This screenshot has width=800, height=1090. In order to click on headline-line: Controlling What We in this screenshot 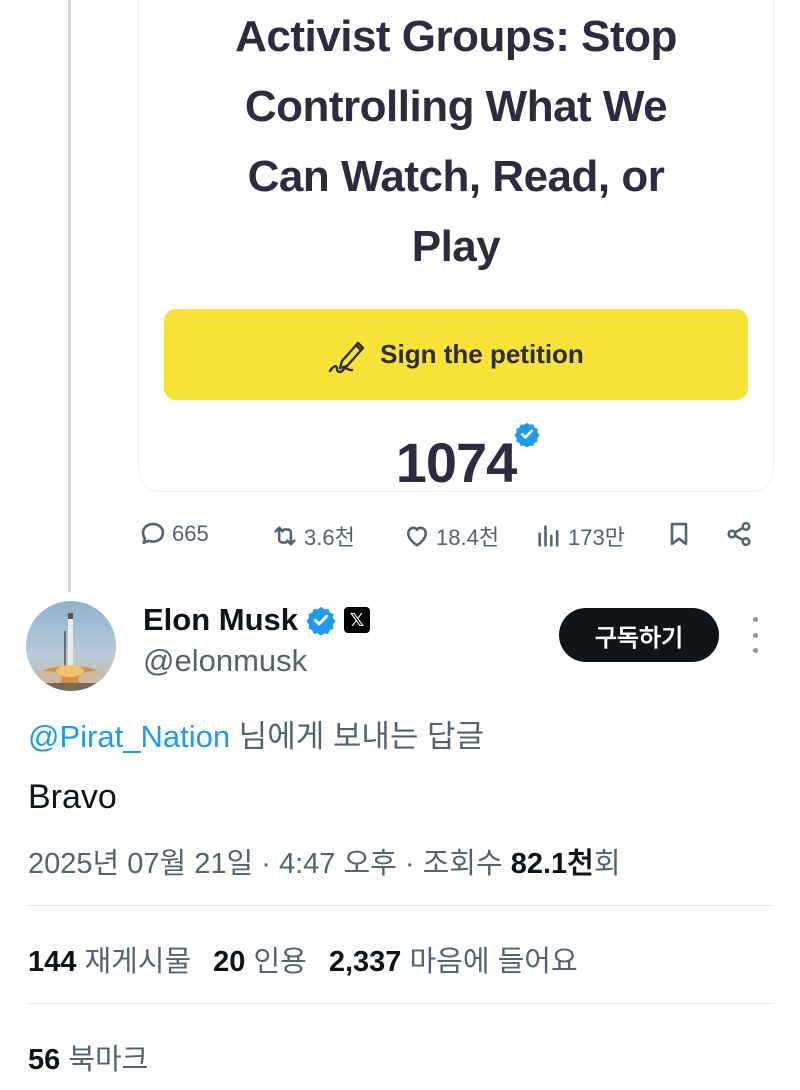, I will do `click(456, 106)`.